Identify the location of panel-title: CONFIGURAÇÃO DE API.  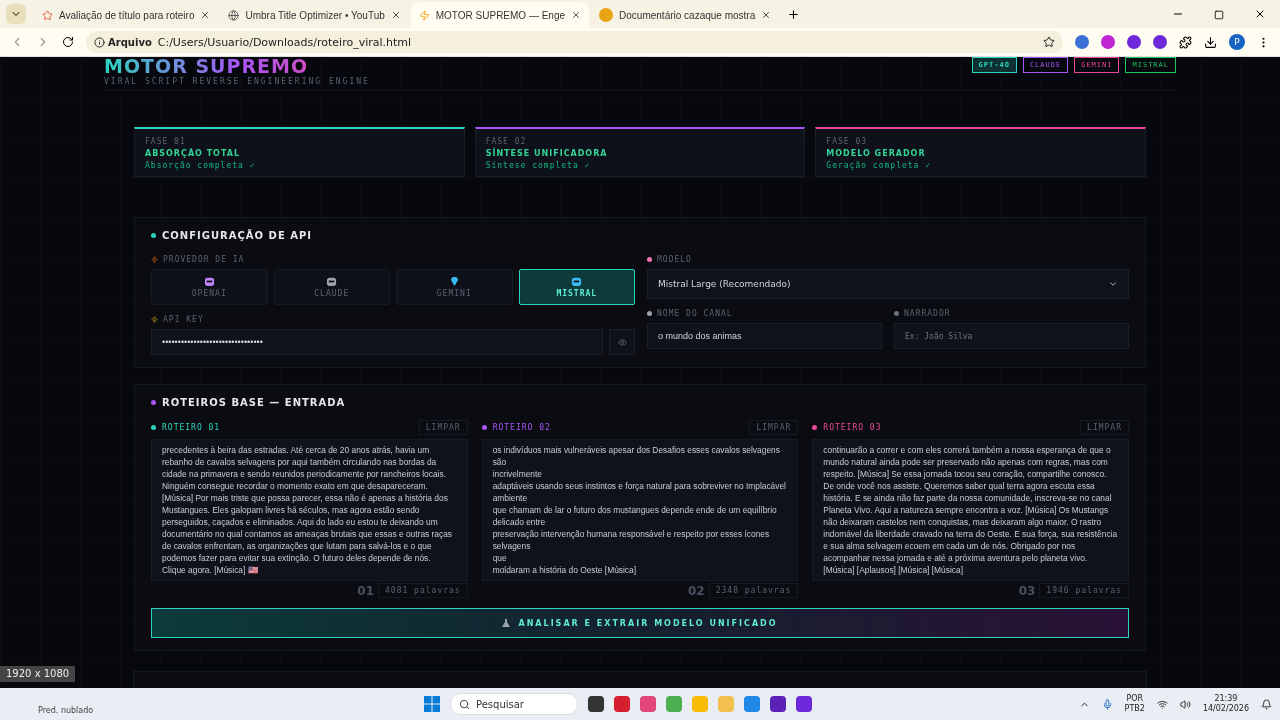
(237, 235).